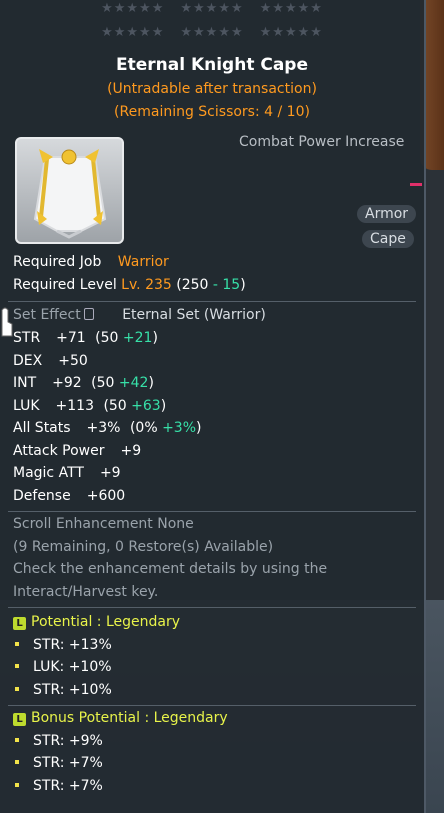  I want to click on stat-row-luk: LUK +113 (50 +63), so click(90, 406).